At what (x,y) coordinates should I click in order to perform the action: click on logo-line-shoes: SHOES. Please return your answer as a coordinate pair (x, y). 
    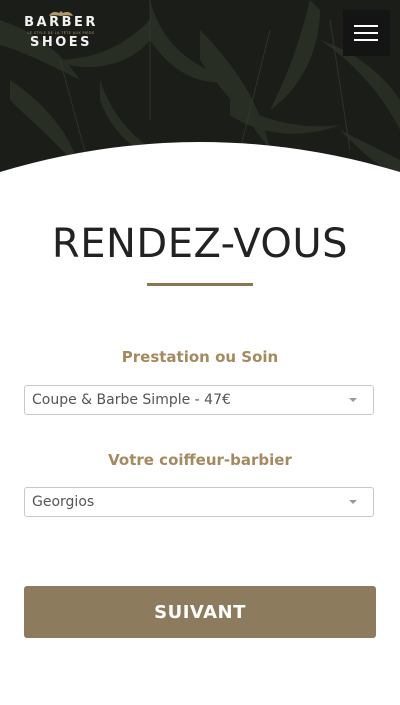
    Looking at the image, I should click on (61, 42).